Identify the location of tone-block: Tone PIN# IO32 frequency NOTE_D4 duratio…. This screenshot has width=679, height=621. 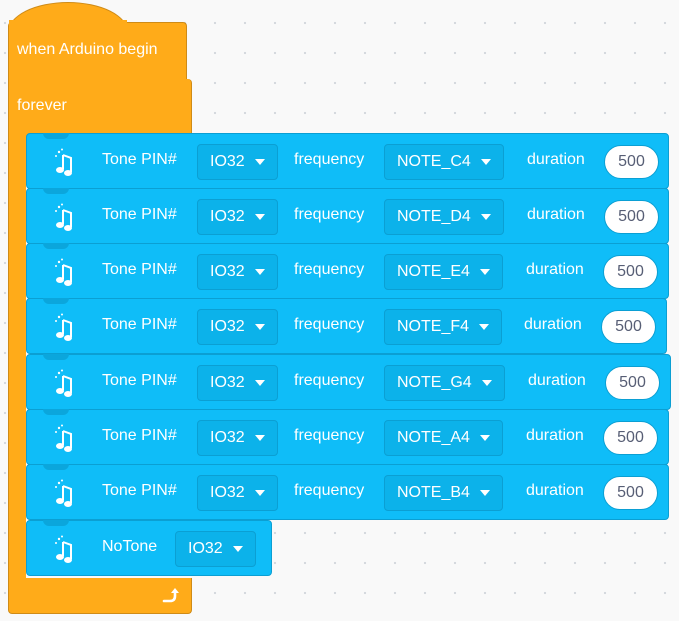
(347, 216).